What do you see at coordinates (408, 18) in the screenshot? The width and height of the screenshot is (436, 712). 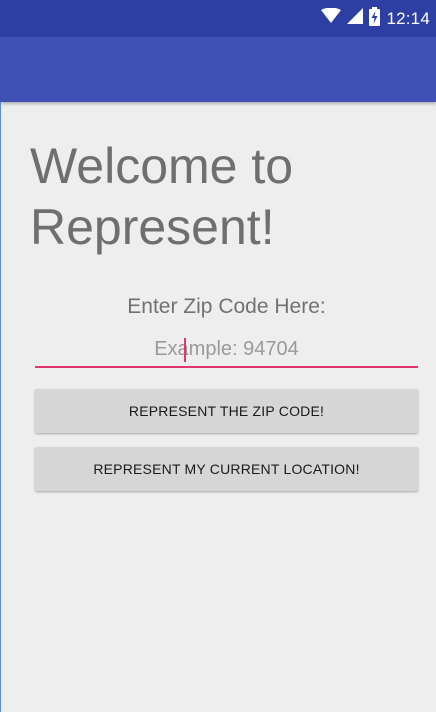 I see `status-time: 12:14` at bounding box center [408, 18].